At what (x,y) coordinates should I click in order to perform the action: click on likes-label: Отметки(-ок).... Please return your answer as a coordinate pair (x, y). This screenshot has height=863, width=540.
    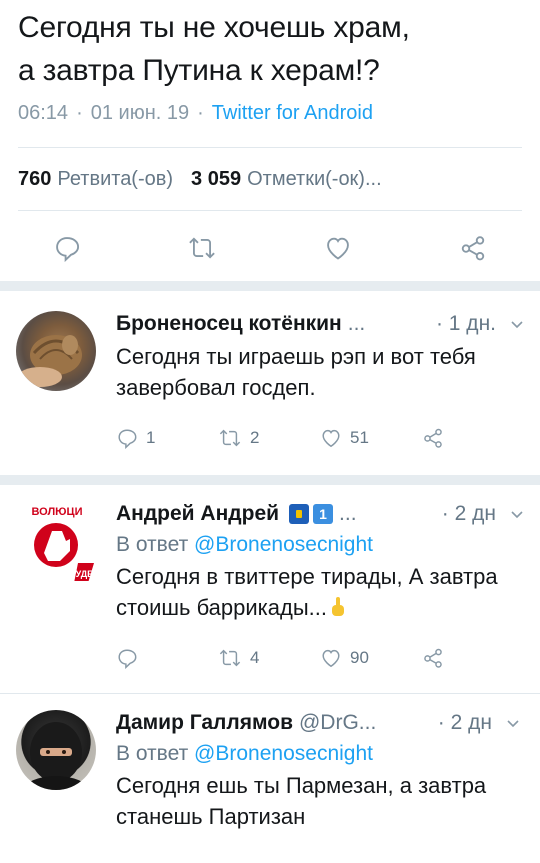
    Looking at the image, I should click on (314, 179).